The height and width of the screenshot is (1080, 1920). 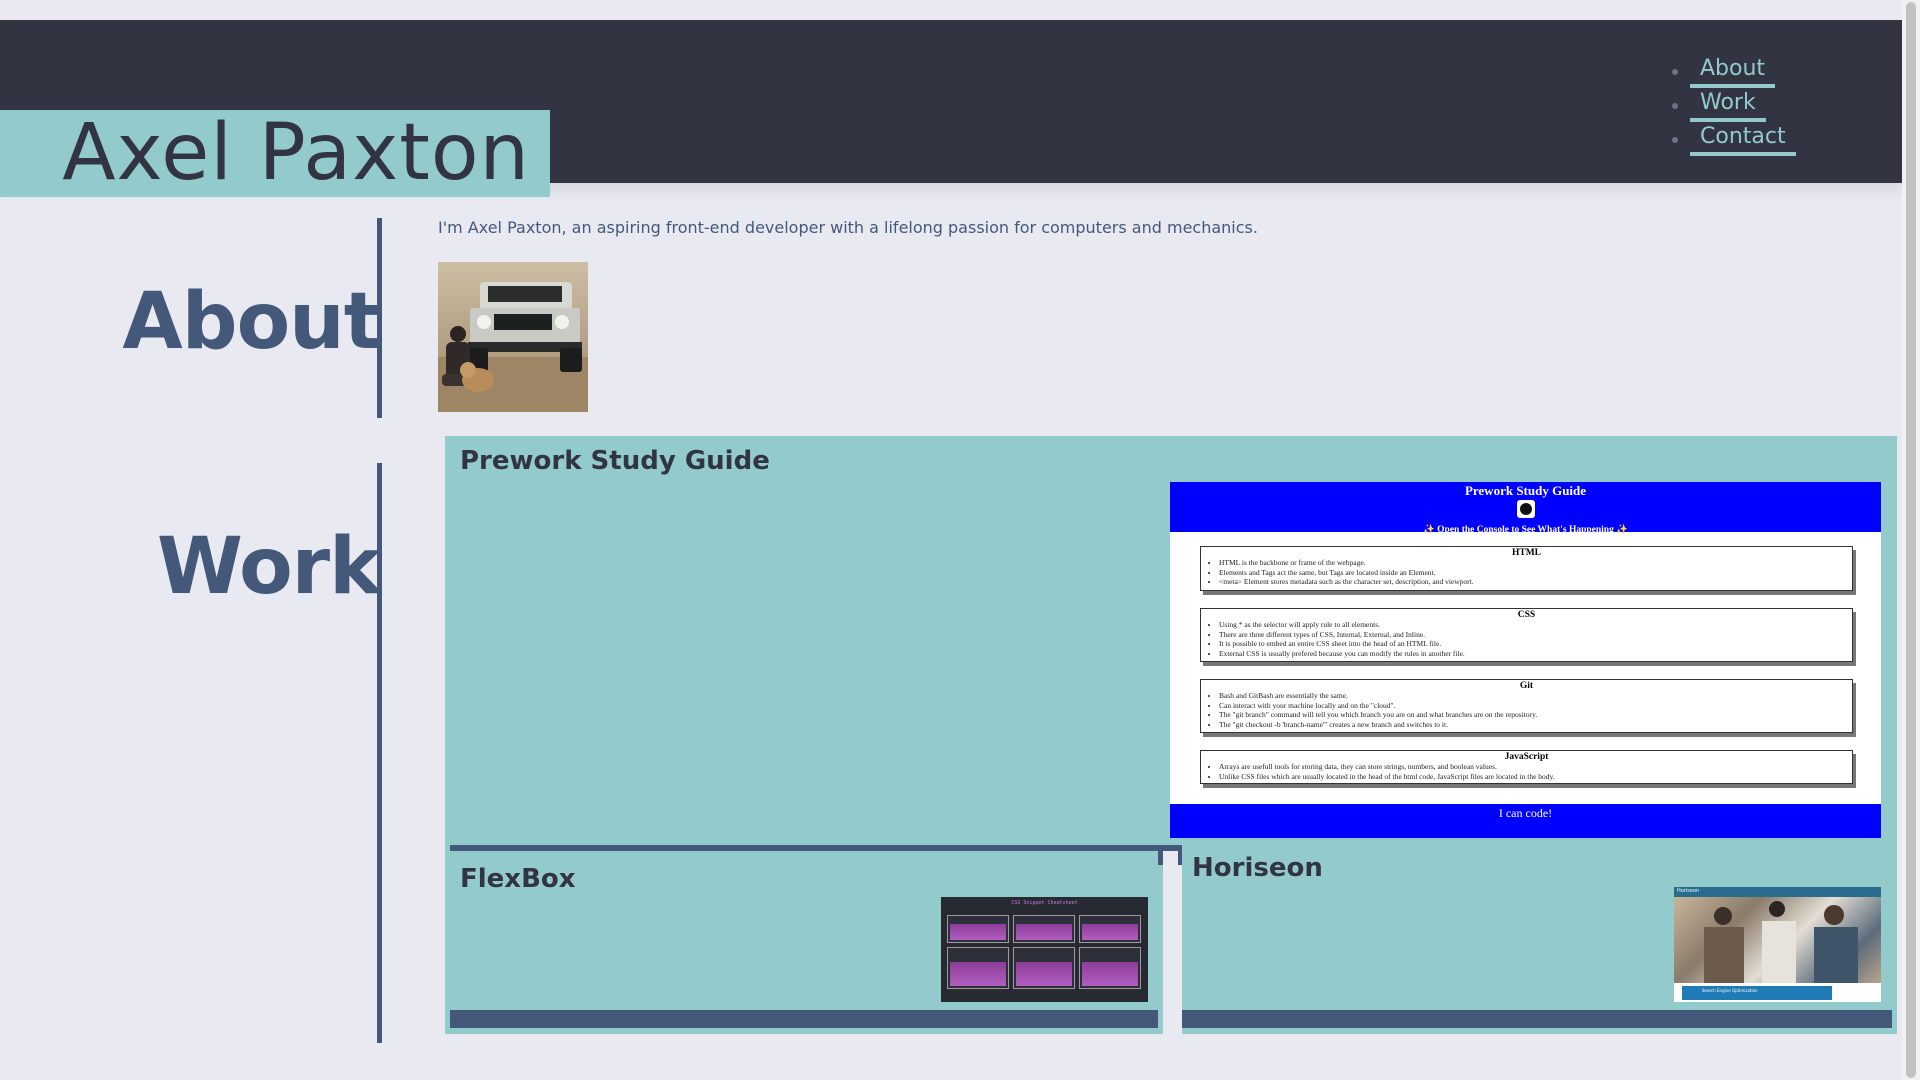 I want to click on nav-link-about: About, so click(x=1733, y=71).